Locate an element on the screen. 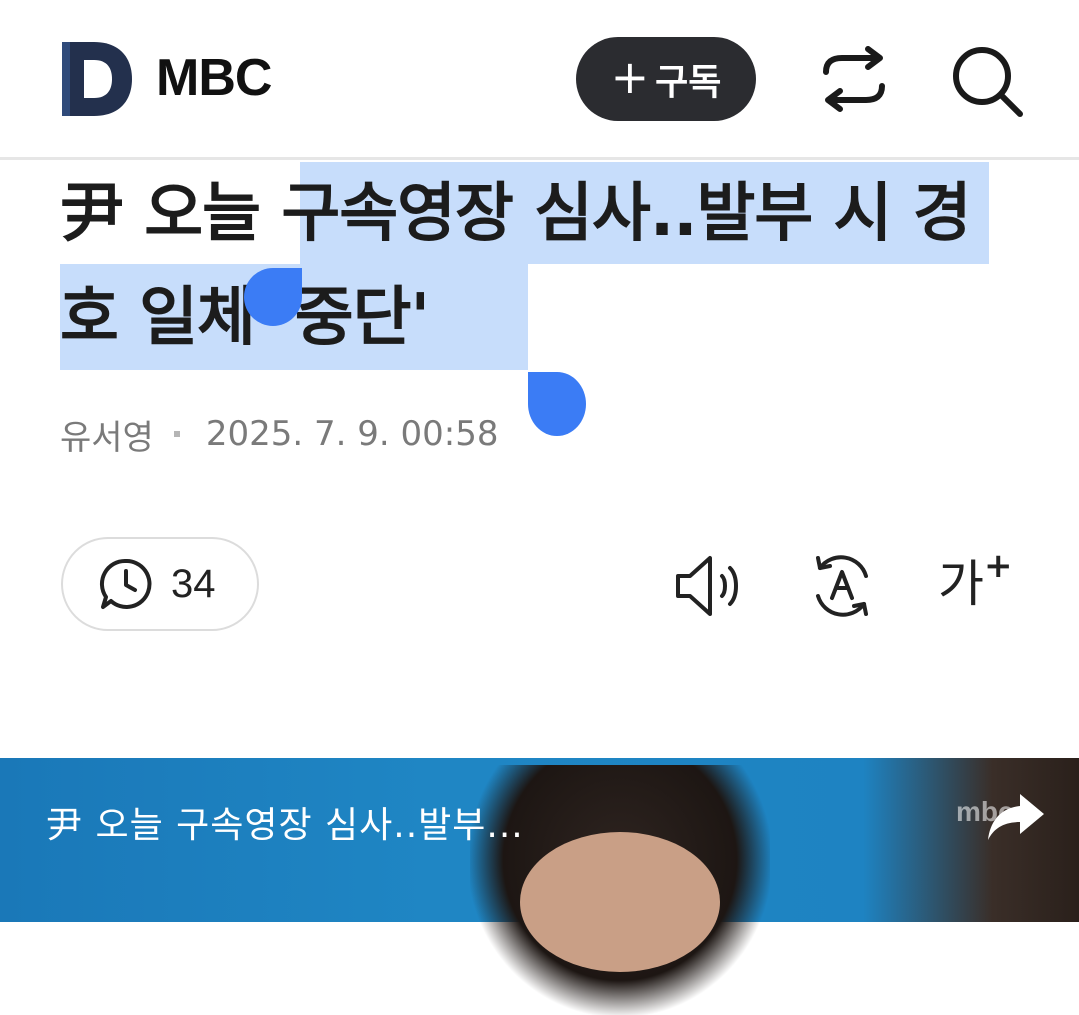 The width and height of the screenshot is (1079, 1015). article-meta: 유서영 2025. 7. 9. 00:58 is located at coordinates (279, 434).